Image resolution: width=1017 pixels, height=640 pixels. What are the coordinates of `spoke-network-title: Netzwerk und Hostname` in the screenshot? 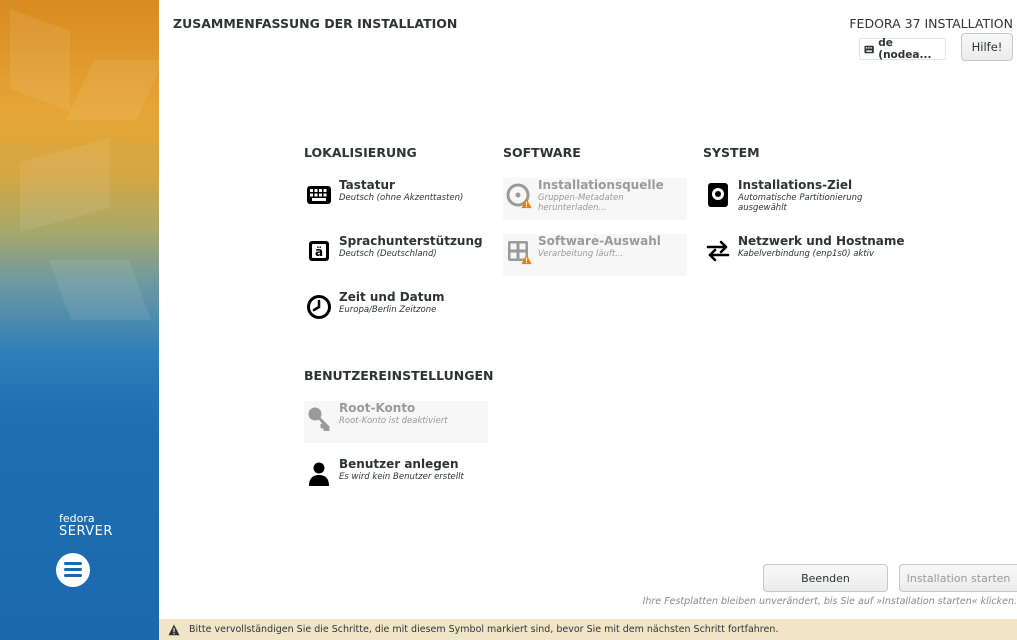 It's located at (821, 241).